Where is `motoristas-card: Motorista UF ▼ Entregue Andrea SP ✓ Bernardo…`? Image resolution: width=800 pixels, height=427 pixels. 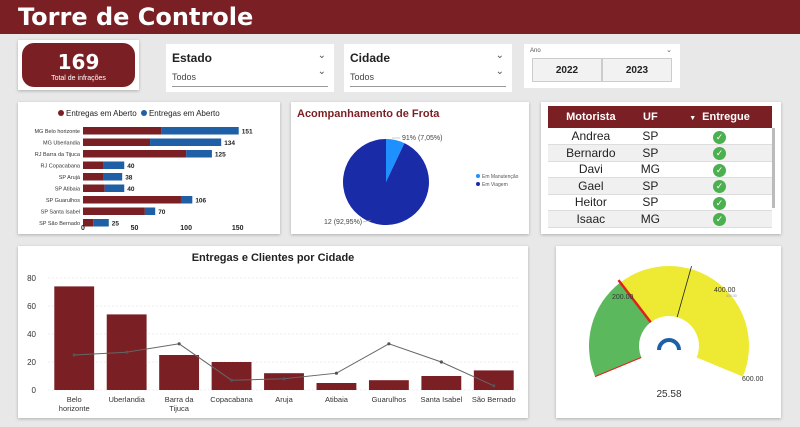 motoristas-card: Motorista UF ▼ Entregue Andrea SP ✓ Bernardo… is located at coordinates (661, 168).